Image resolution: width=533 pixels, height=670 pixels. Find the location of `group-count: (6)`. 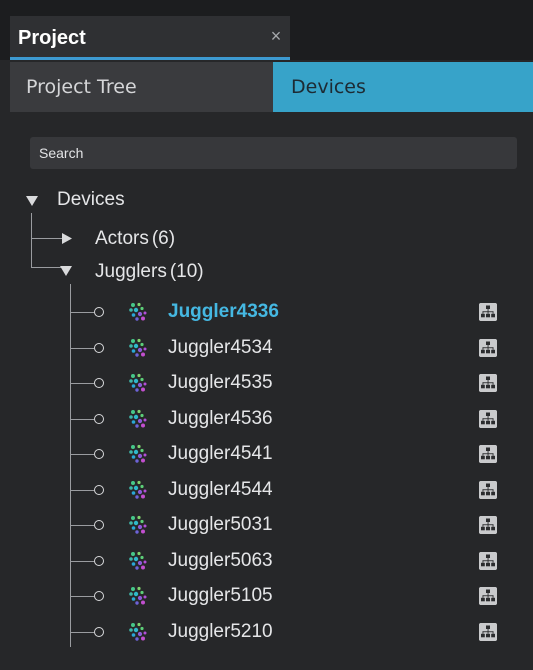

group-count: (6) is located at coordinates (163, 238).